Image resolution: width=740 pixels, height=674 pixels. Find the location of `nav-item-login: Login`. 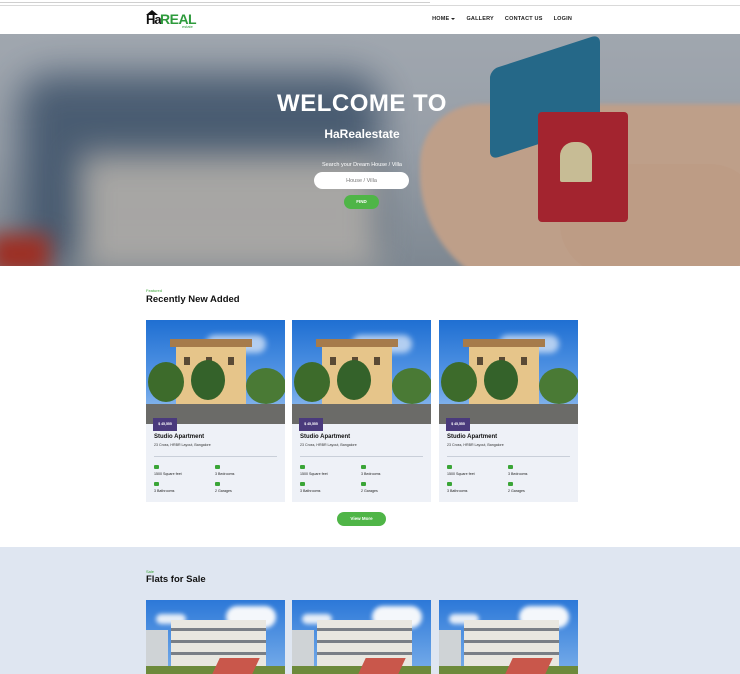

nav-item-login: Login is located at coordinates (563, 19).